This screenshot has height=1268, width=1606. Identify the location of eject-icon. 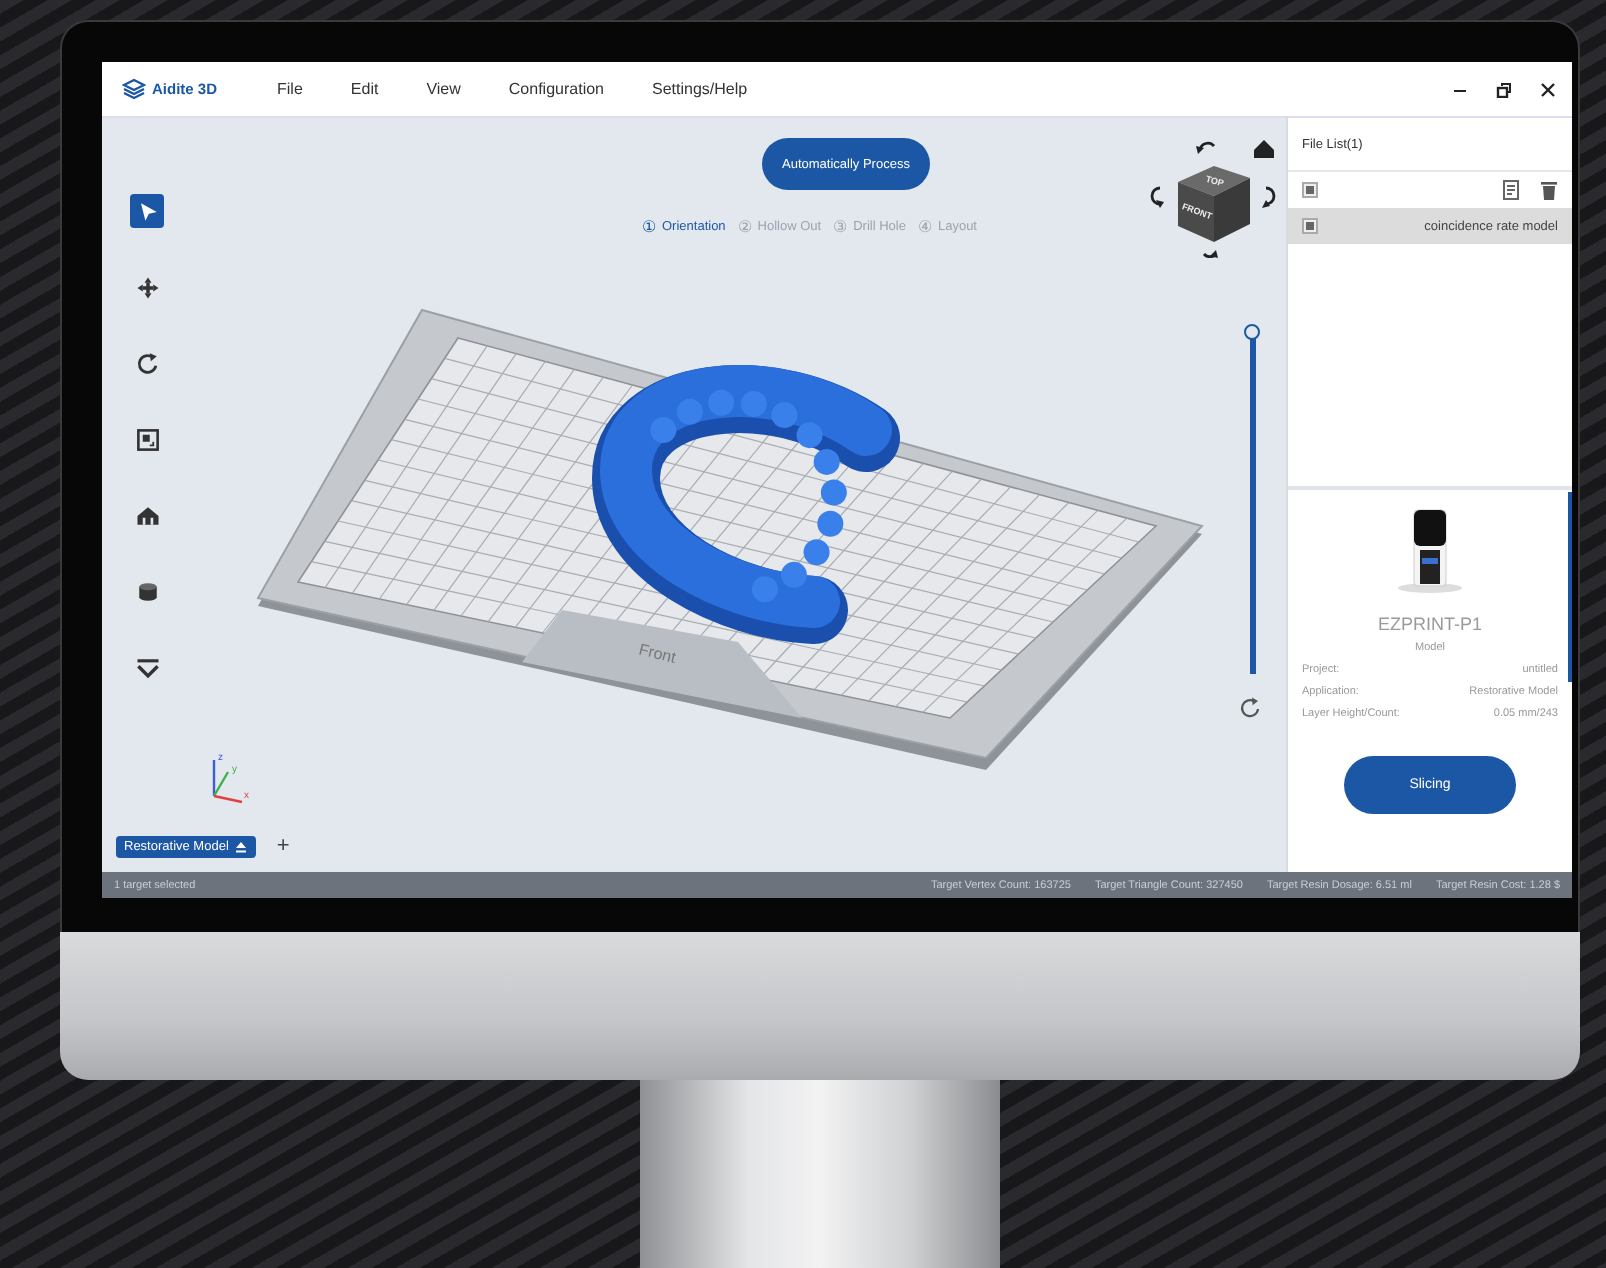
(241, 846).